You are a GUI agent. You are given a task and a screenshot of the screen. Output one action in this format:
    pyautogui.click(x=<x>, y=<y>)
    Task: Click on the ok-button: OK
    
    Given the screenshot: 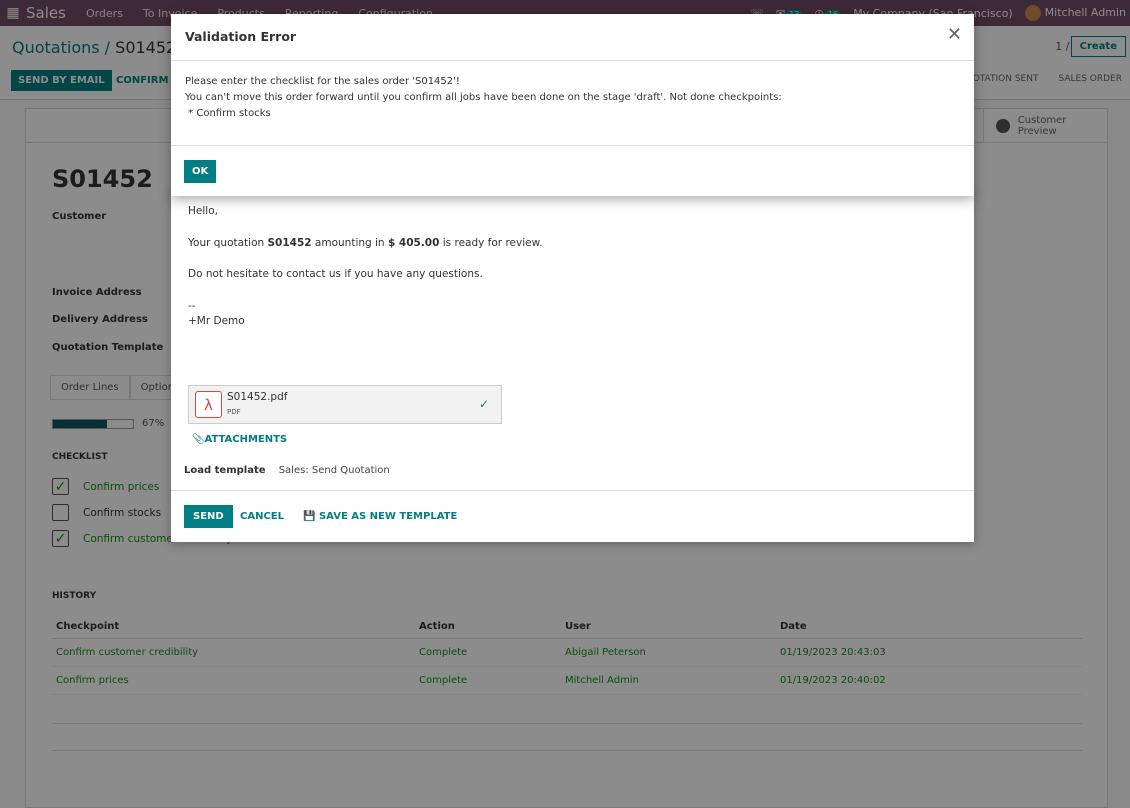 What is the action you would take?
    pyautogui.click(x=200, y=171)
    